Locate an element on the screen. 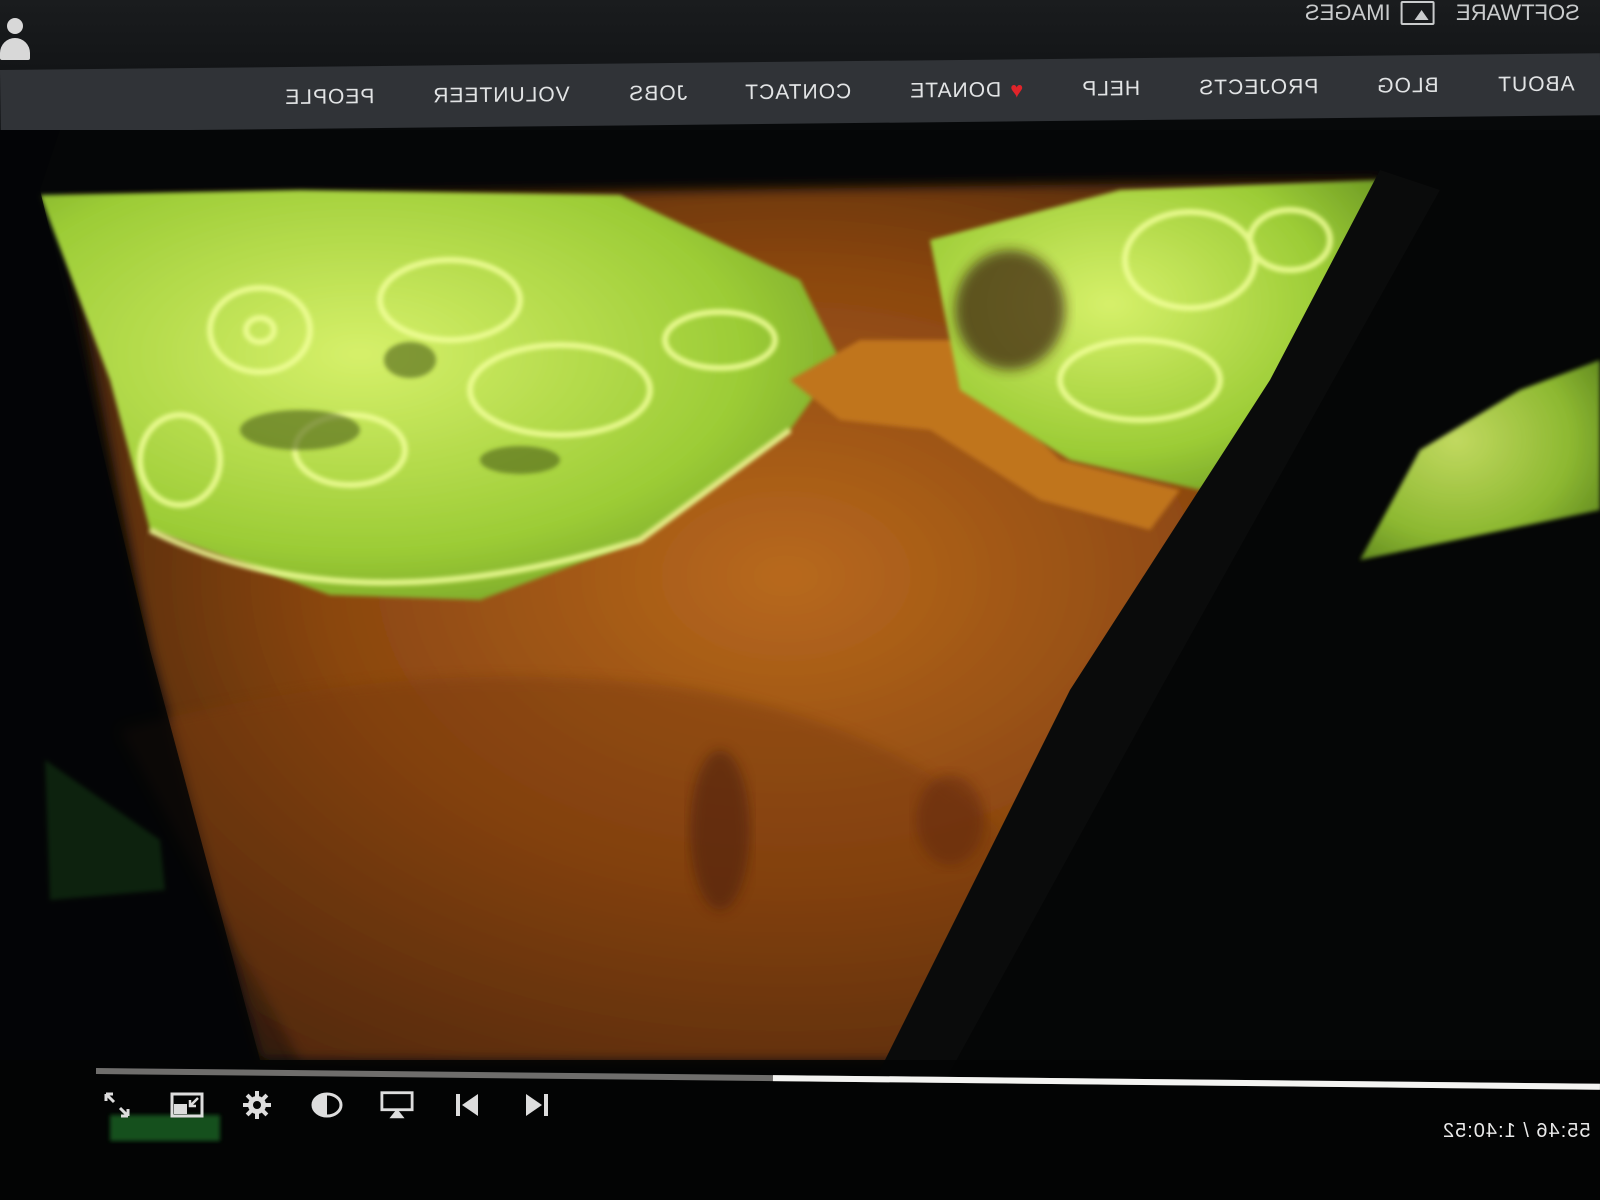  nav-item-people: PEOPLE is located at coordinates (329, 97).